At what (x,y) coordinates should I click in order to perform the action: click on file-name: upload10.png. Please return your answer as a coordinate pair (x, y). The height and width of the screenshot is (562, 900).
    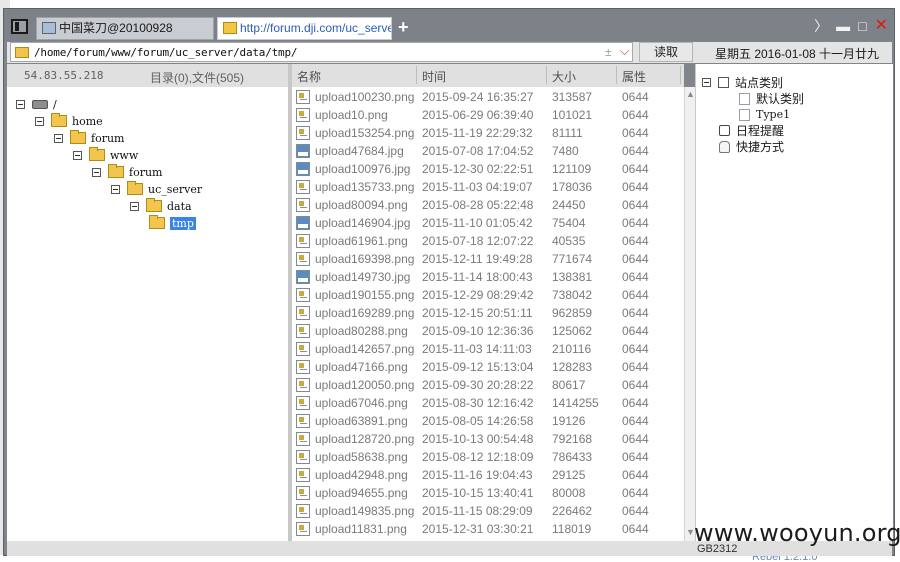
    Looking at the image, I should click on (351, 115).